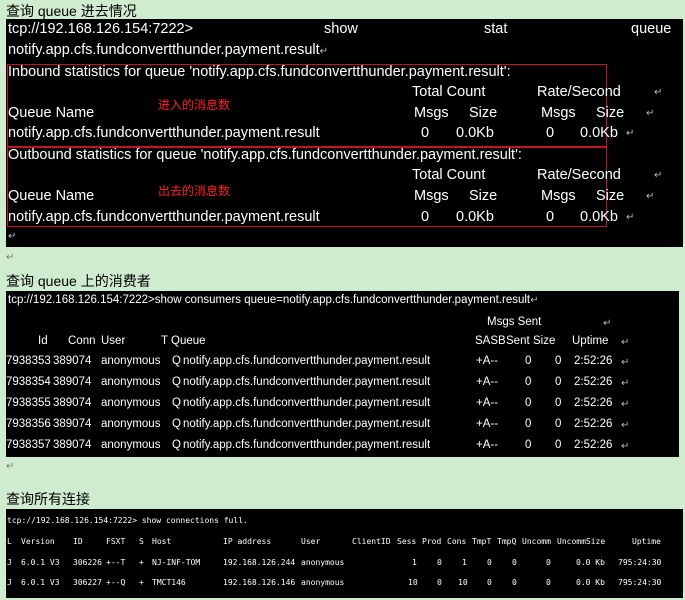 The image size is (685, 600). What do you see at coordinates (550, 133) in the screenshot?
I see `inbound-row-rate-msgs: 0` at bounding box center [550, 133].